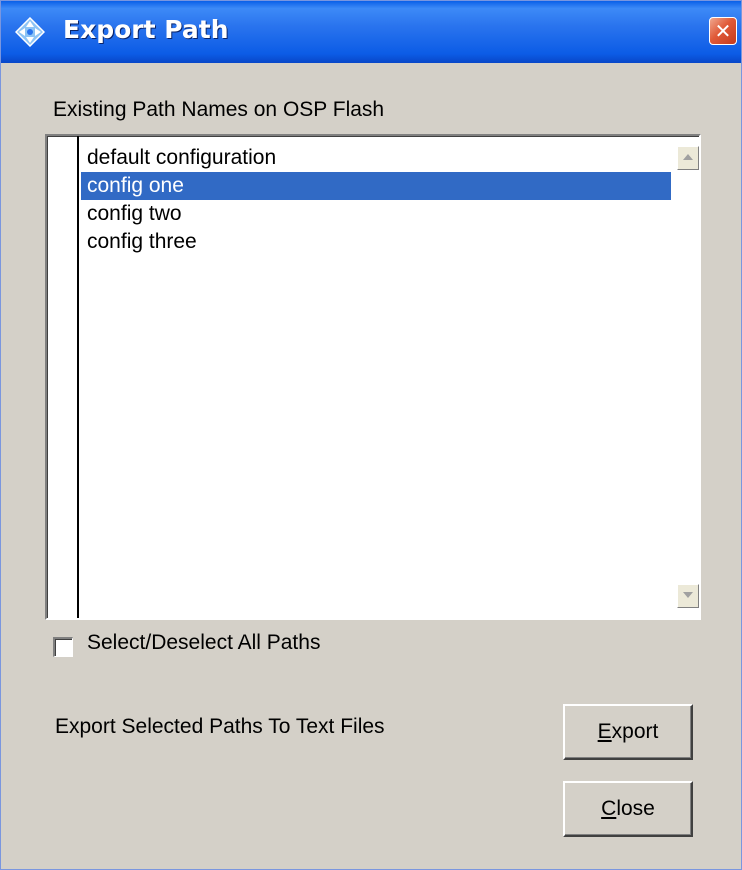 The image size is (742, 870). What do you see at coordinates (376, 214) in the screenshot?
I see `path-list-item: config two` at bounding box center [376, 214].